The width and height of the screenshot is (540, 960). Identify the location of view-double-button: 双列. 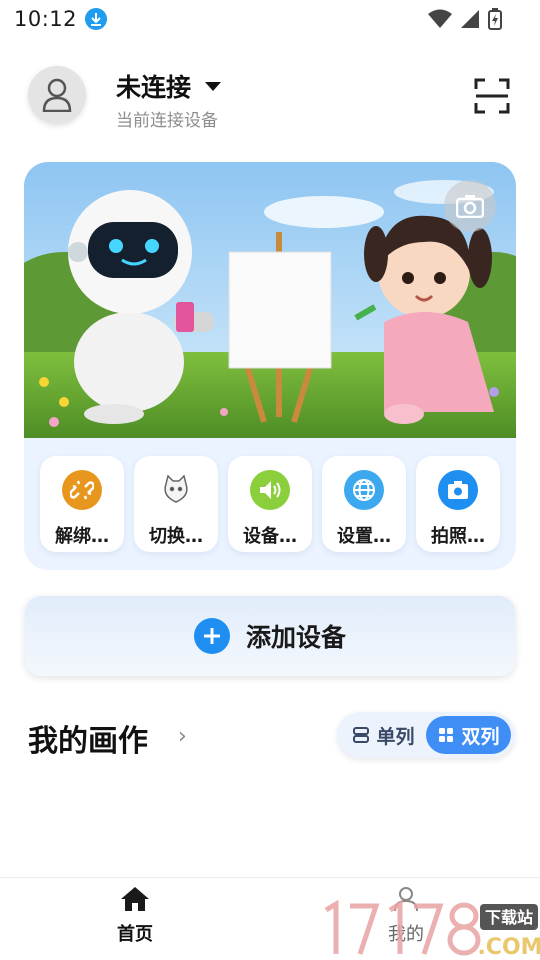
(468, 735).